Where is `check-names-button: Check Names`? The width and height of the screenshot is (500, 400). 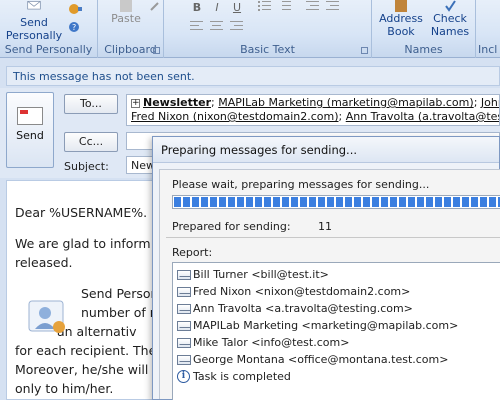 check-names-button: Check Names is located at coordinates (450, 19).